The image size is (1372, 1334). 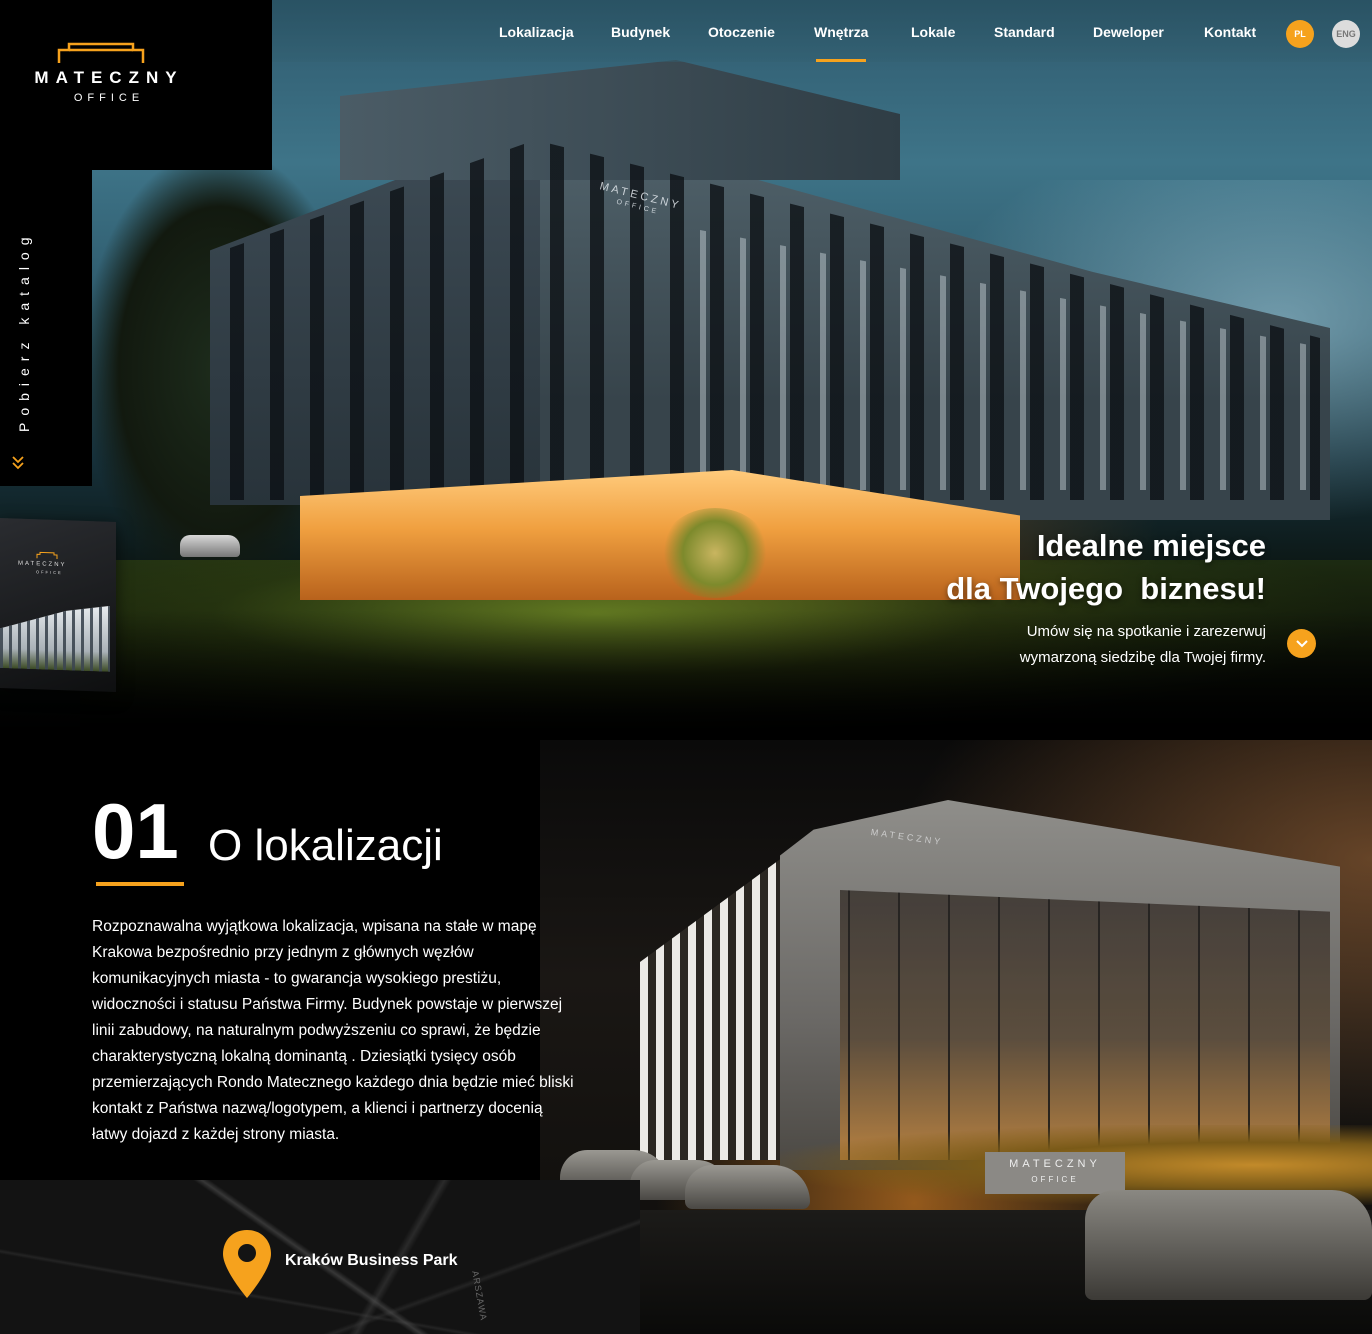 What do you see at coordinates (1085, 1025) in the screenshot?
I see `render-windows` at bounding box center [1085, 1025].